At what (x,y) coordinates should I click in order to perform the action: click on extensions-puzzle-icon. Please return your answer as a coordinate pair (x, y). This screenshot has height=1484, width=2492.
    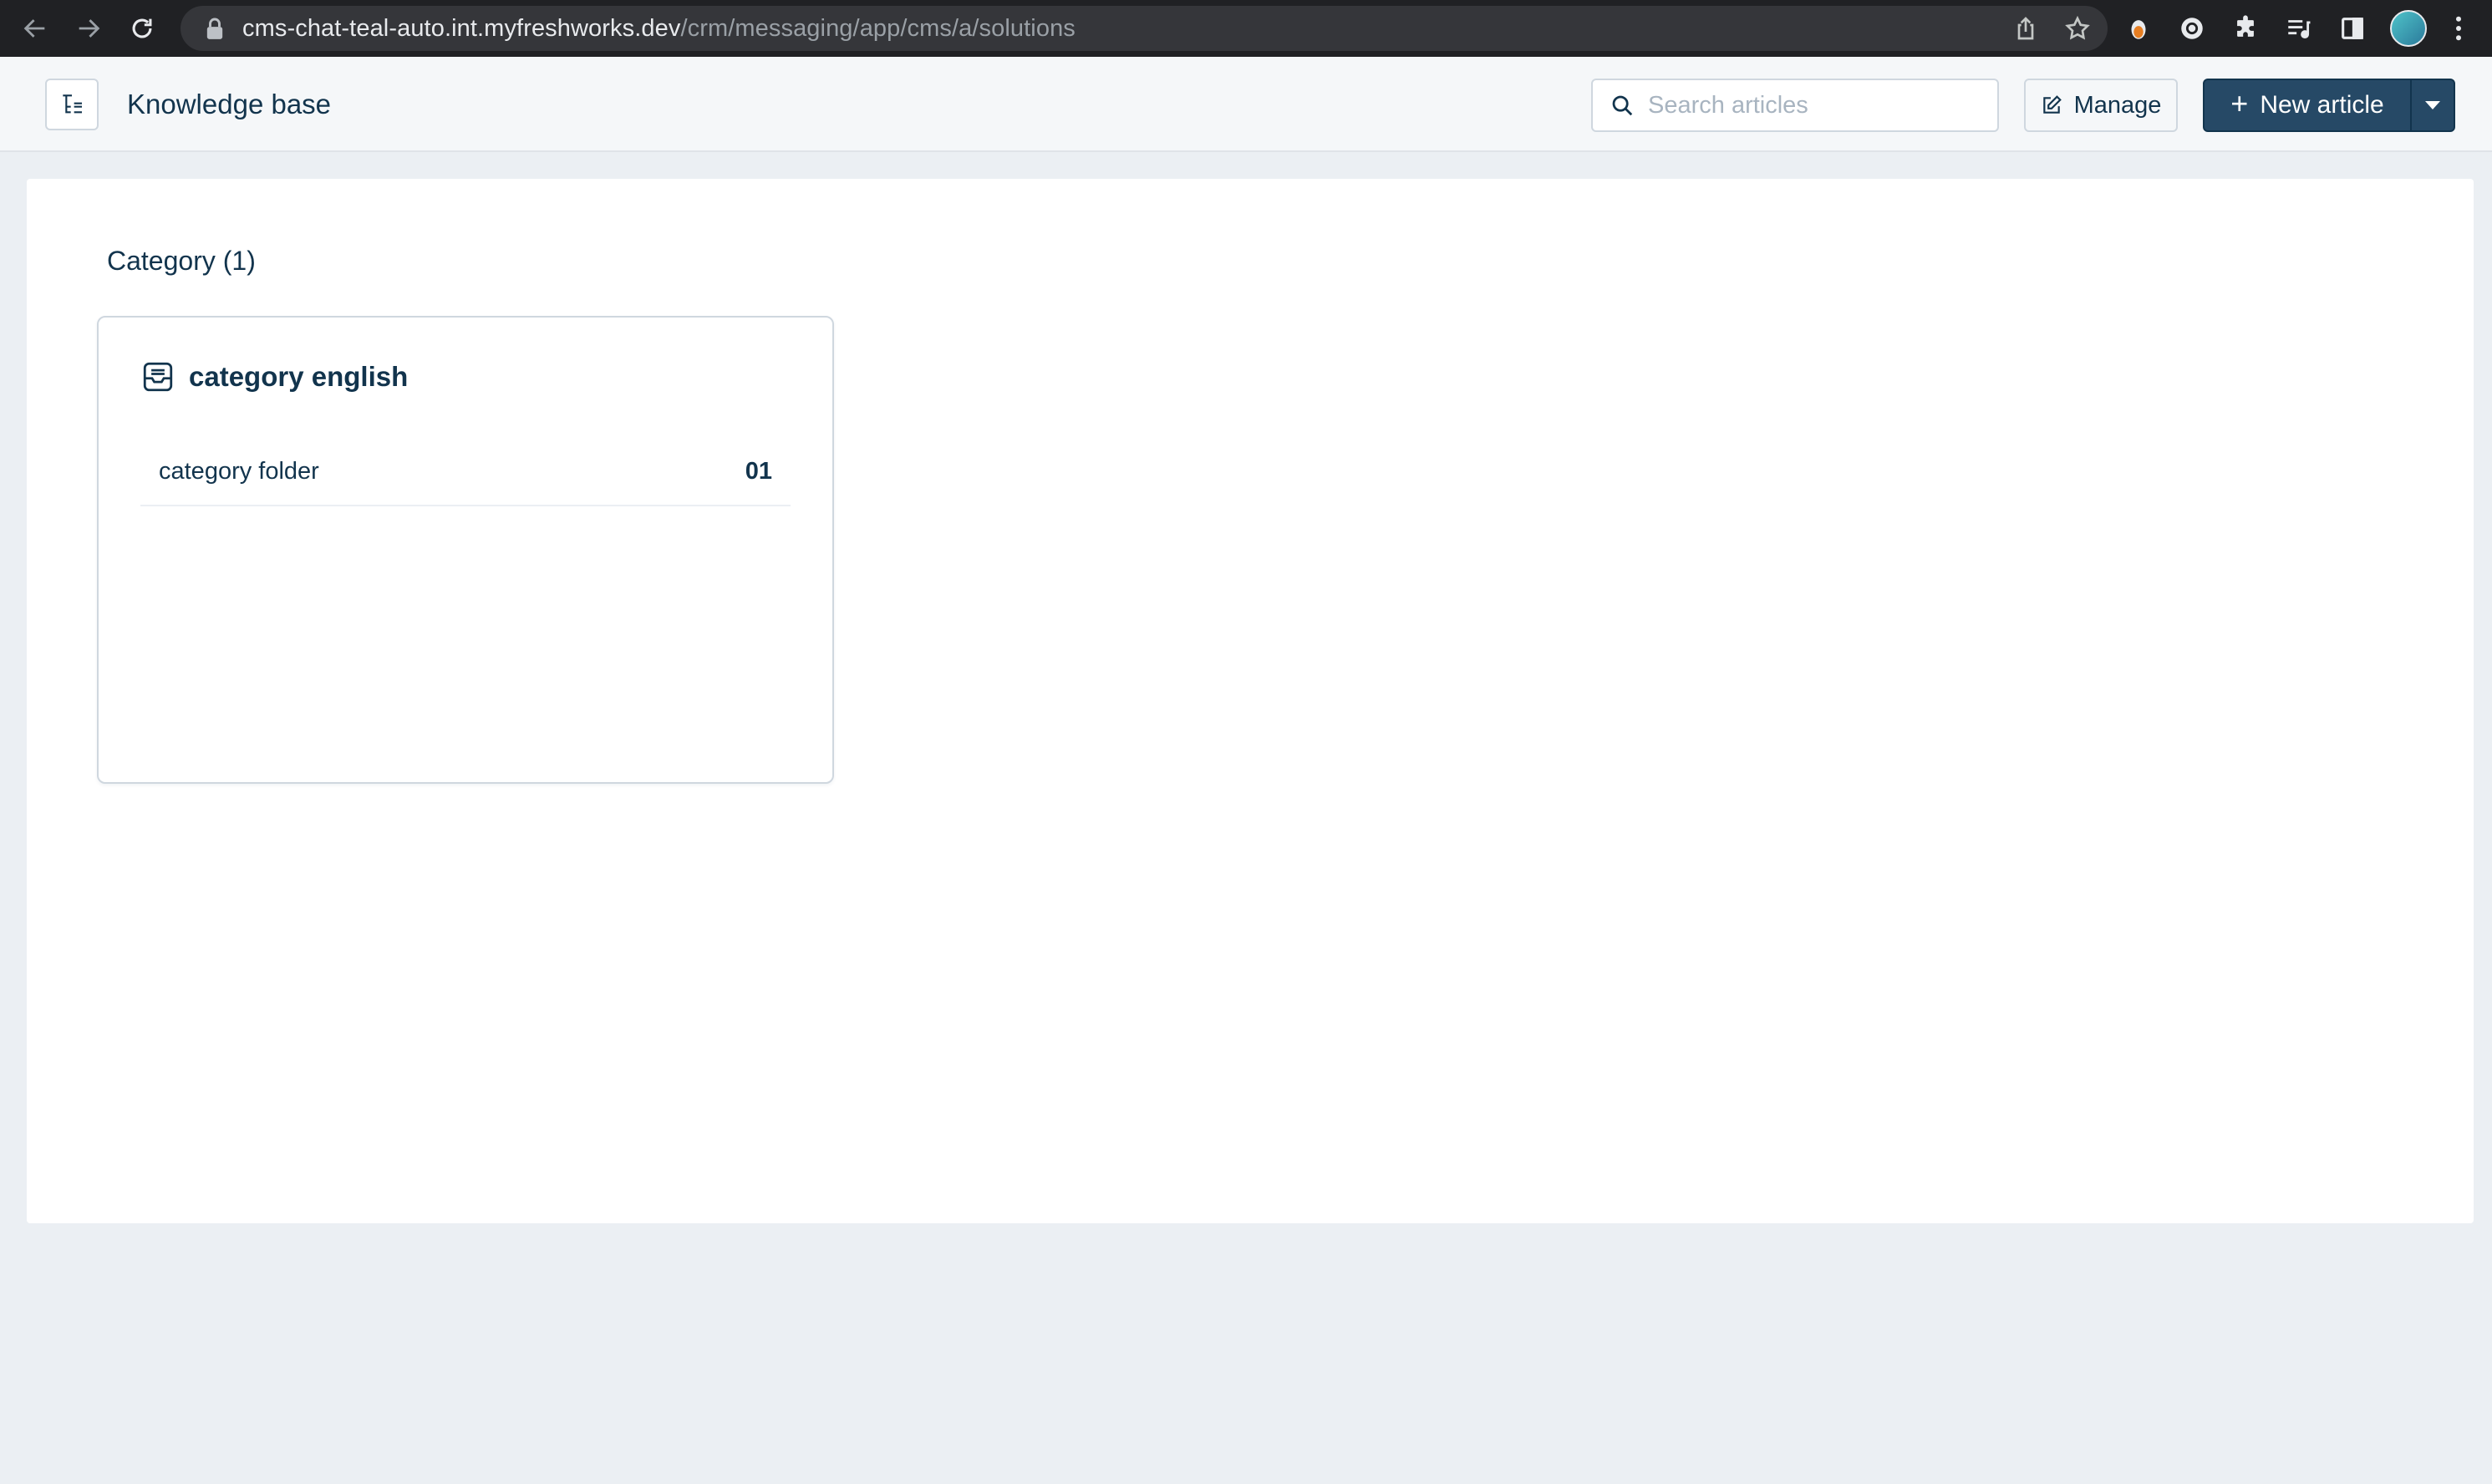
    Looking at the image, I should click on (2245, 28).